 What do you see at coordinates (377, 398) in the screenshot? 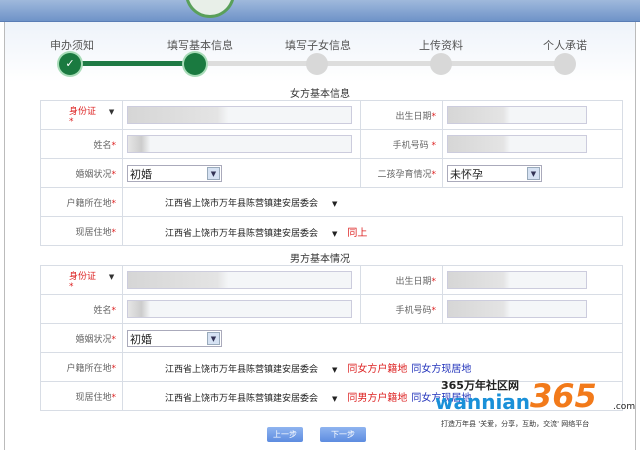
I see `same-male-hukou-link: 同男方户籍地` at bounding box center [377, 398].